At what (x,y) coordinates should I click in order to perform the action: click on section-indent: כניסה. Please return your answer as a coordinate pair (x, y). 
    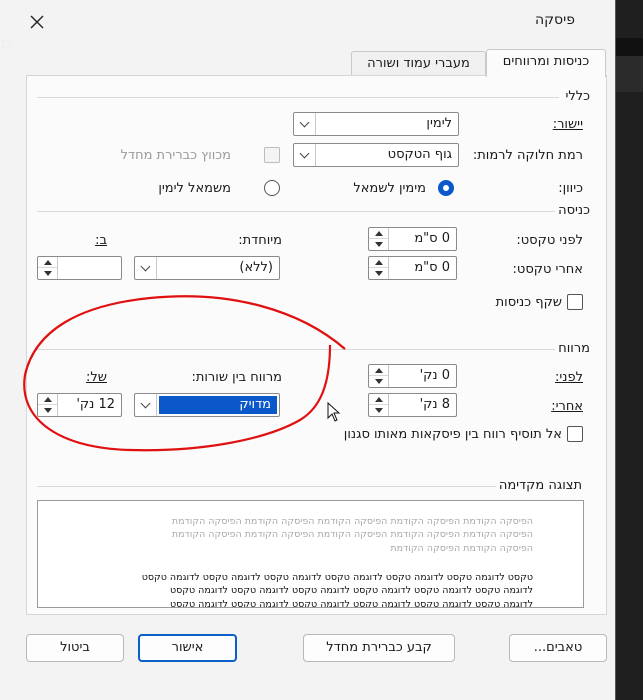
    Looking at the image, I should click on (574, 210).